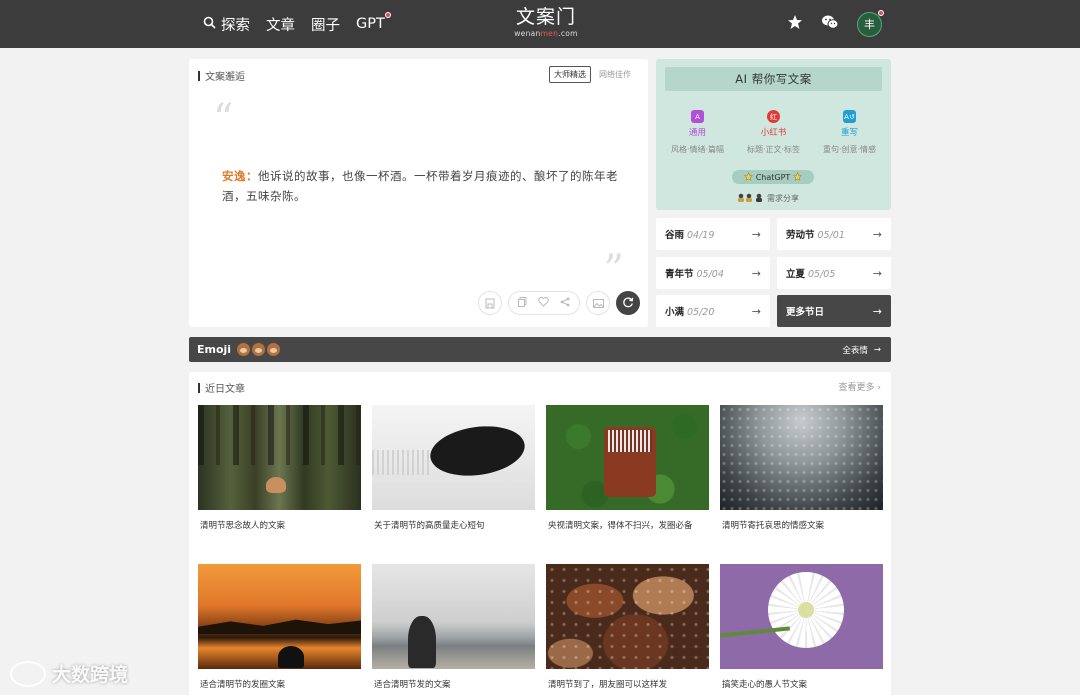 This screenshot has height=695, width=1080. I want to click on recent-articles-title-text: 近日文章, so click(225, 389).